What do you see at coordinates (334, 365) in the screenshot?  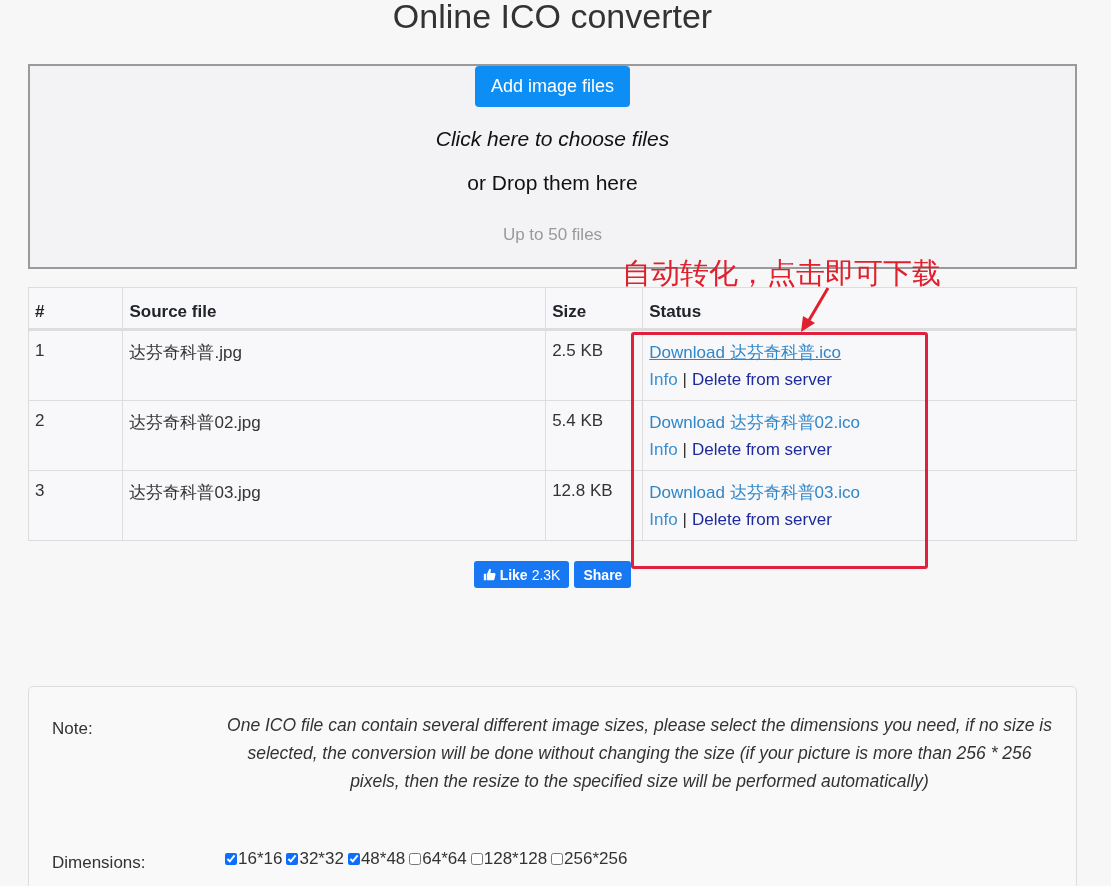 I see `table-cell: 达芬奇科普.jpg` at bounding box center [334, 365].